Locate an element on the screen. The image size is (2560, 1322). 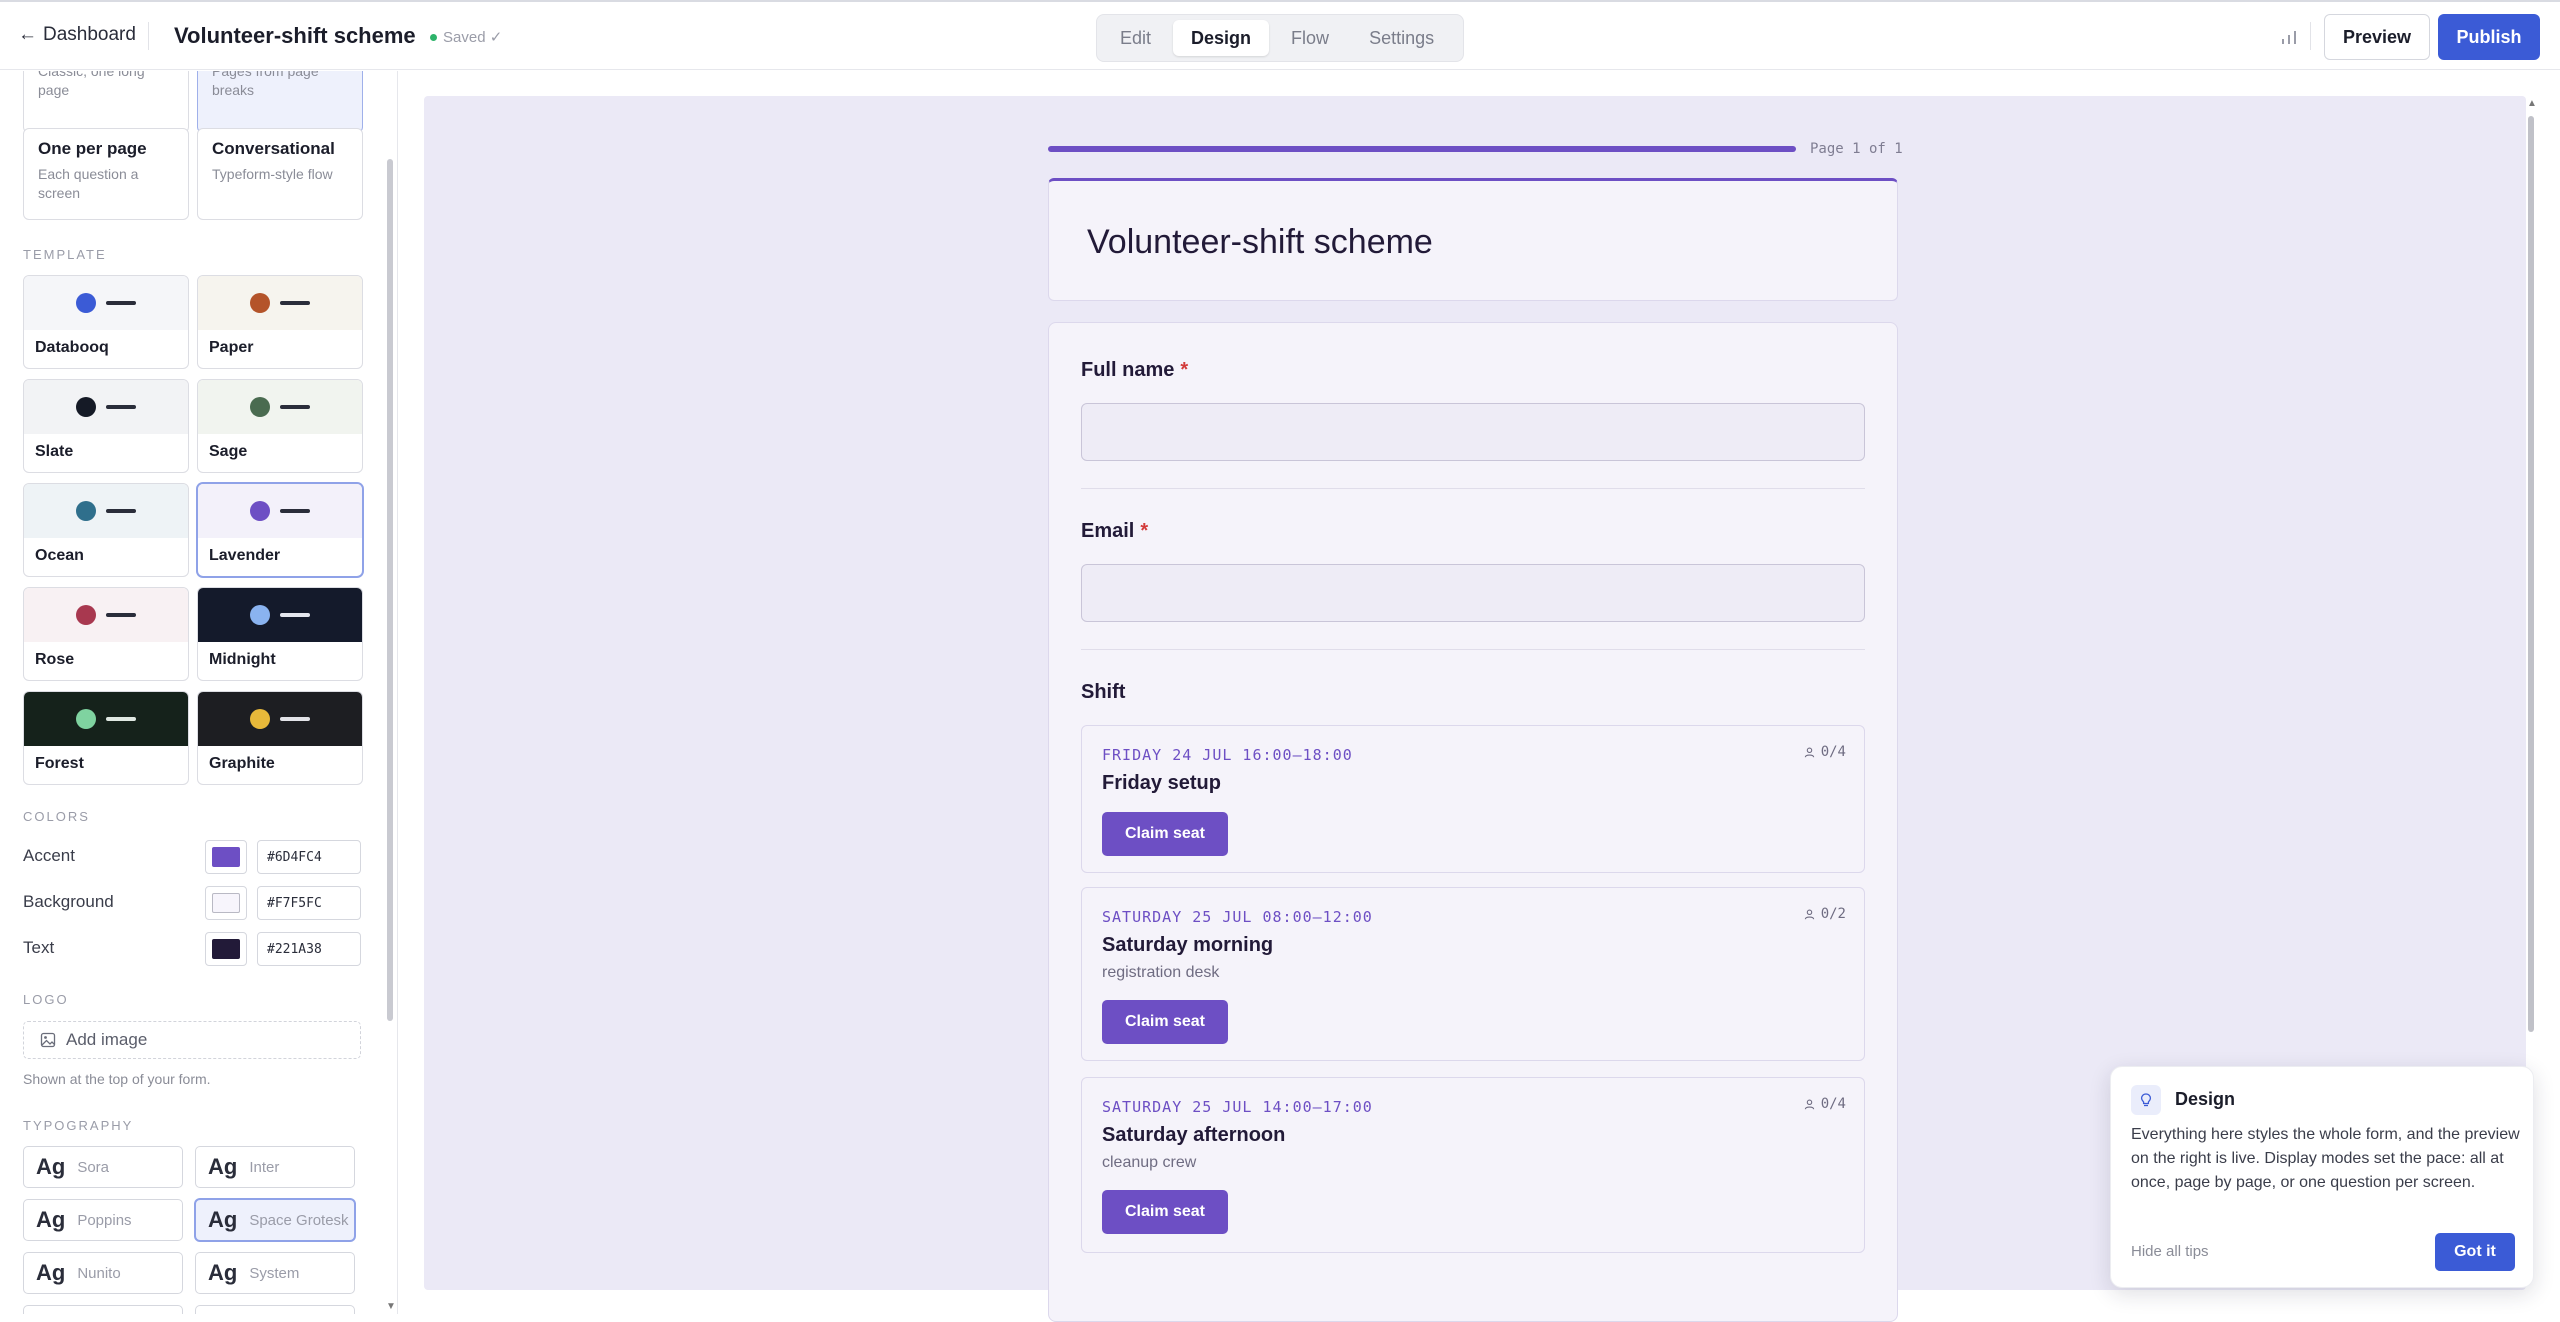
mode-paged: Pages from page breaks is located at coordinates (280, 102).